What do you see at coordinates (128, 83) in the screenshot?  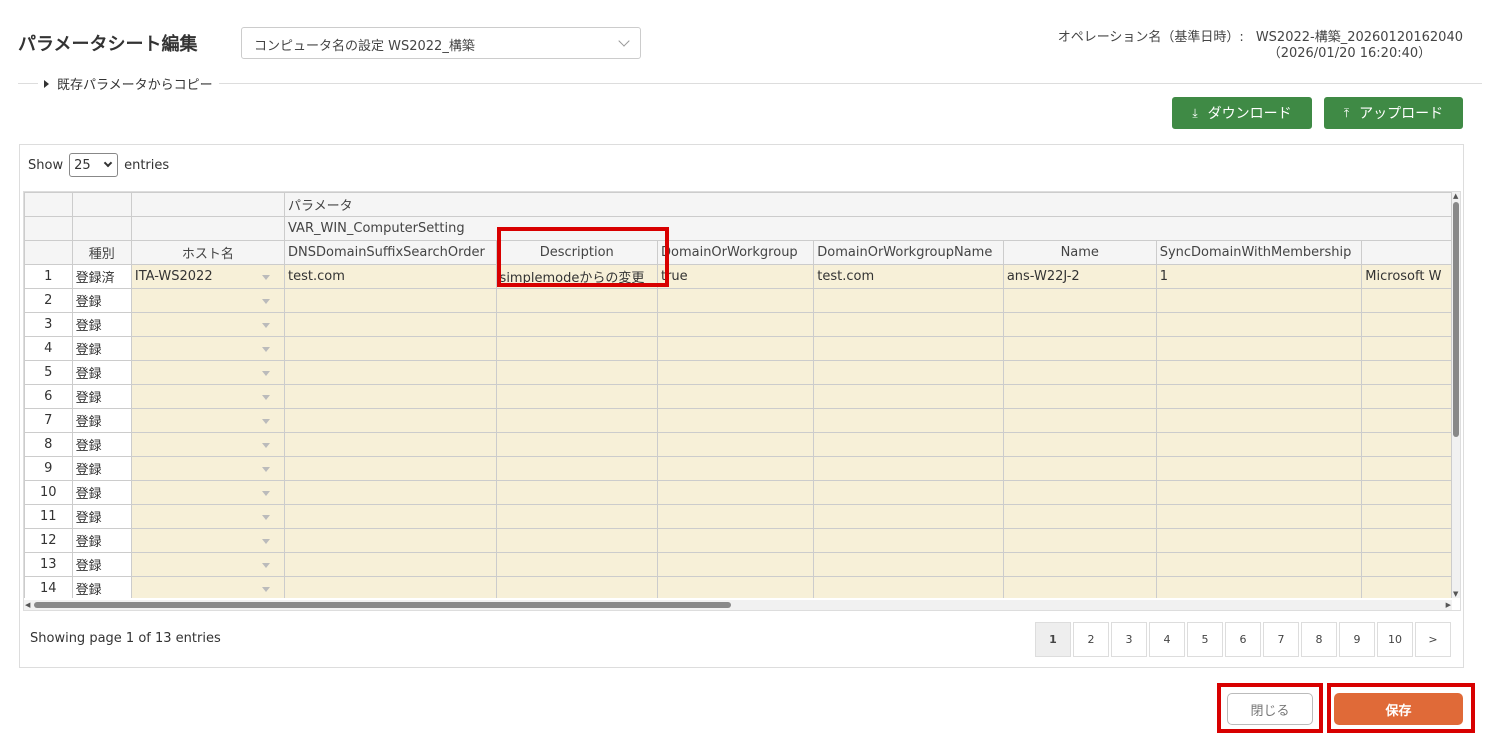 I see `copy-from-existing-toggle: 既存パラメータからコピー` at bounding box center [128, 83].